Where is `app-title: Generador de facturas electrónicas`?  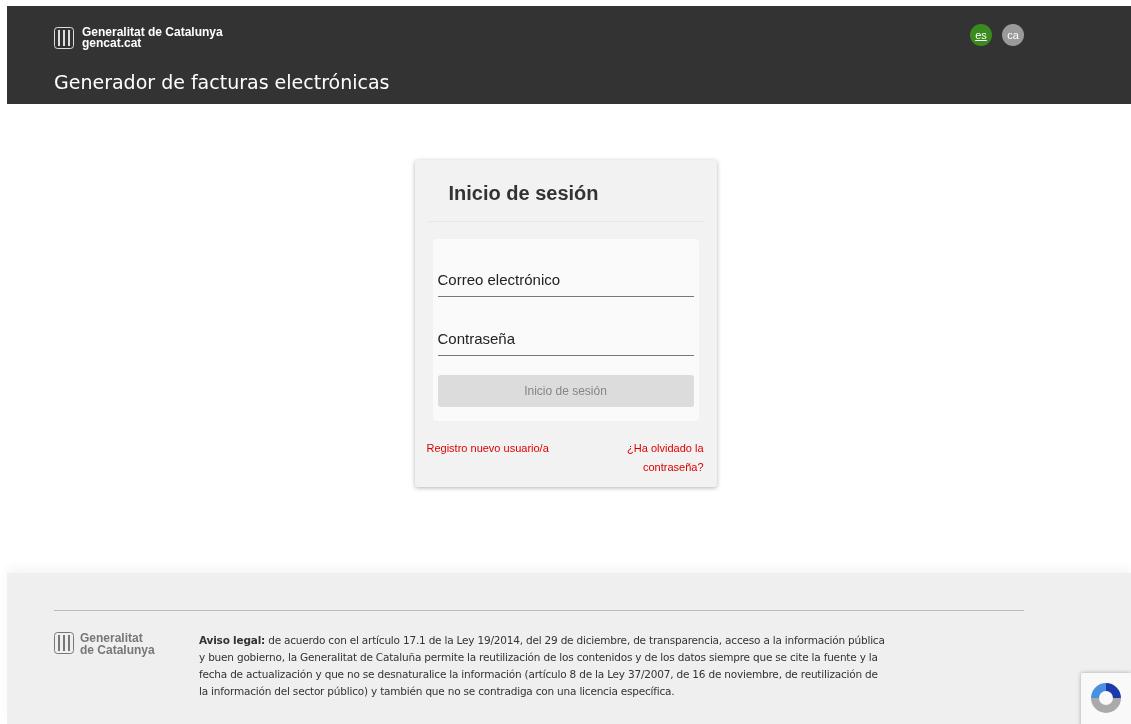
app-title: Generador de facturas electrónicas is located at coordinates (222, 82).